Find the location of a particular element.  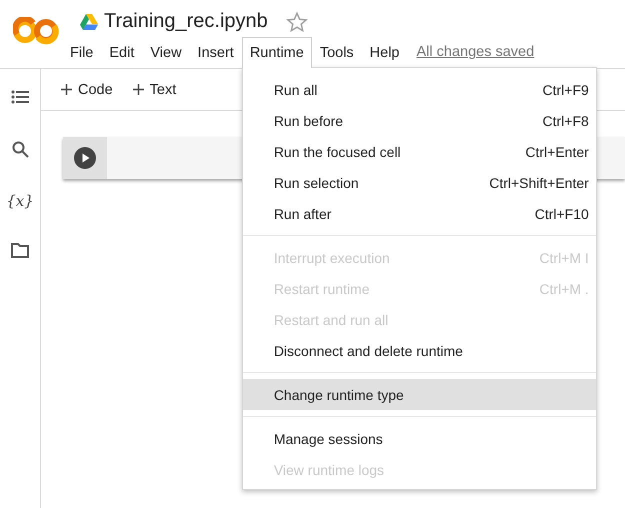

menu-button: Tools is located at coordinates (337, 52).